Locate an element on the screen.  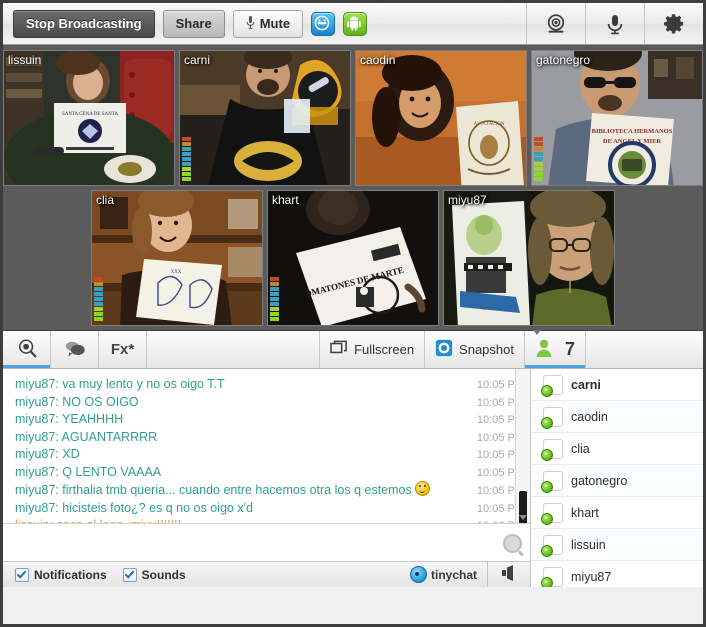
video-cell-caodin: ASOCIACION caodin is located at coordinates (441, 118).